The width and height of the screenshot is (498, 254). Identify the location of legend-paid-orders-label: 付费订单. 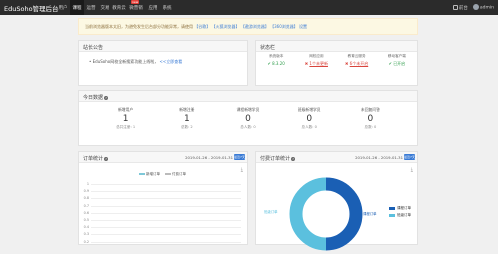
(179, 174).